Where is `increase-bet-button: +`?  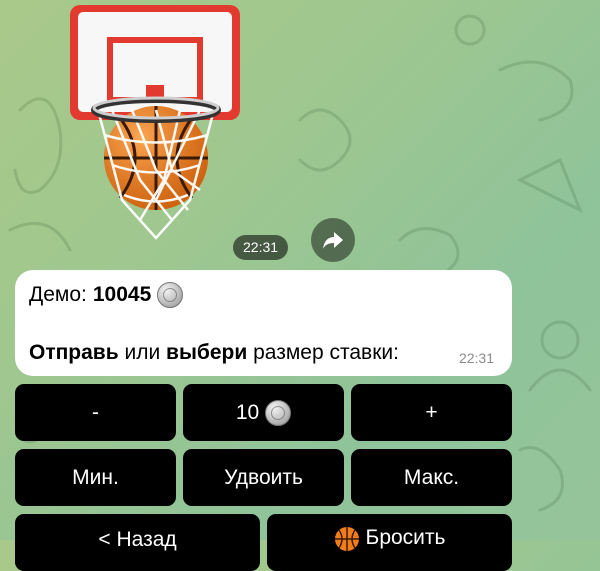 increase-bet-button: + is located at coordinates (431, 412).